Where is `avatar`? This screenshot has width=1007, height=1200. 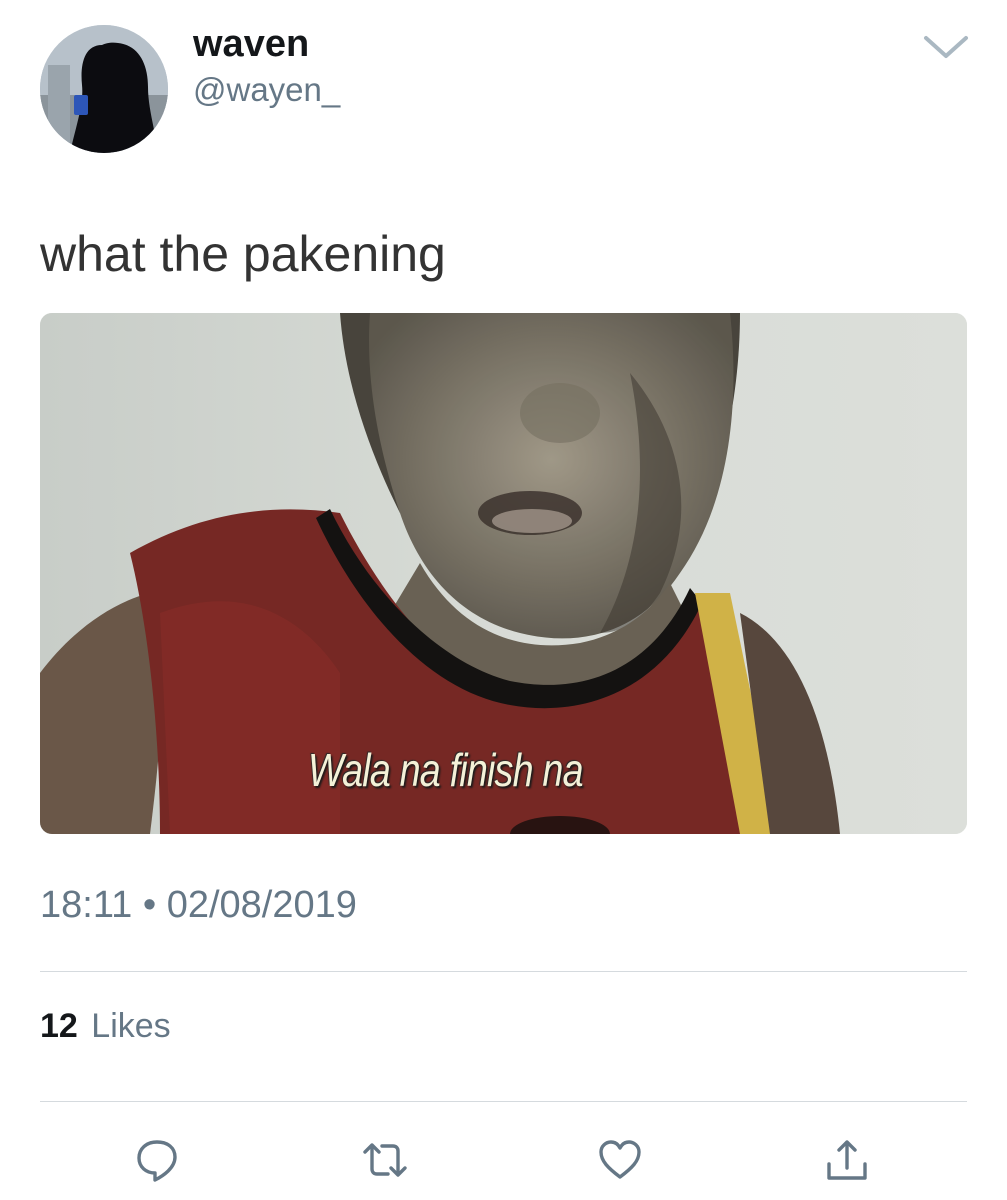 avatar is located at coordinates (104, 89).